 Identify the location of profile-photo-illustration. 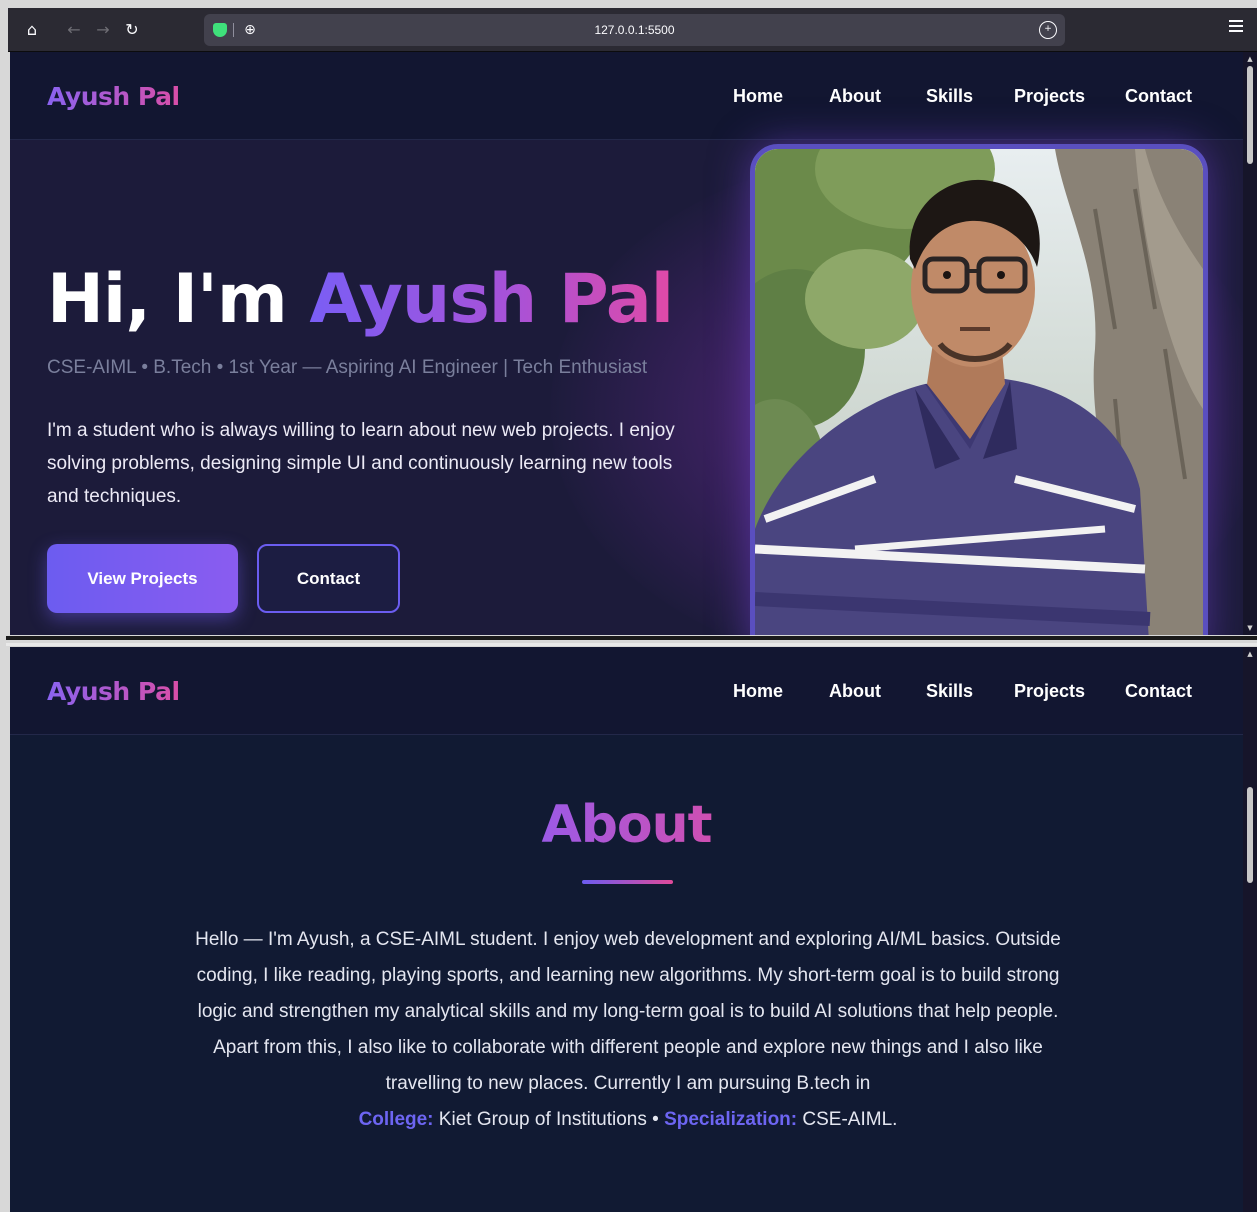
(979, 392).